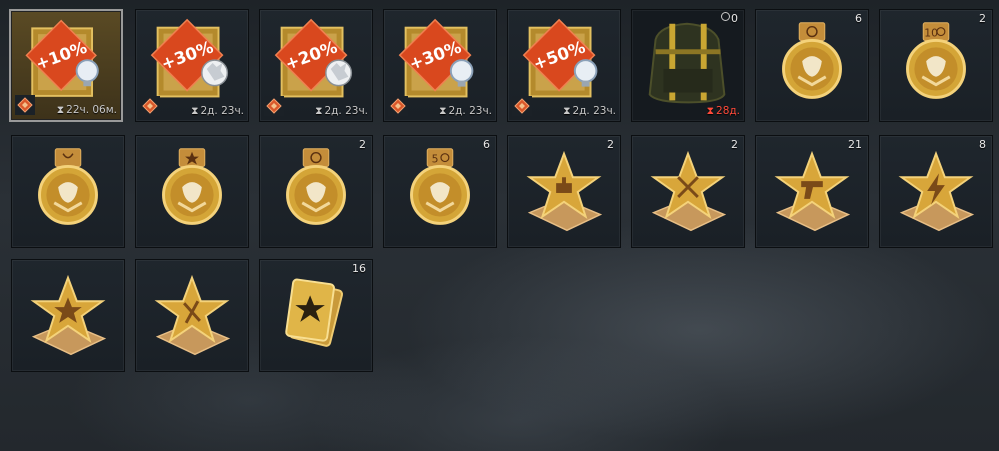 The height and width of the screenshot is (451, 999). What do you see at coordinates (435, 159) in the screenshot?
I see `medal-tab-label: 5` at bounding box center [435, 159].